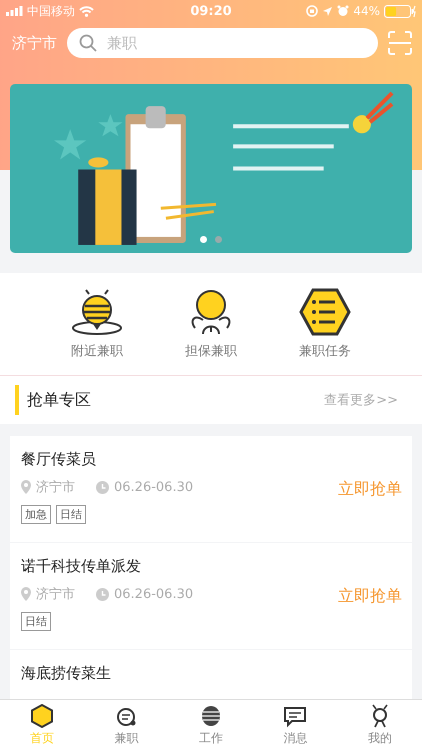  I want to click on job-title: 诺千科技传单派发, so click(81, 566).